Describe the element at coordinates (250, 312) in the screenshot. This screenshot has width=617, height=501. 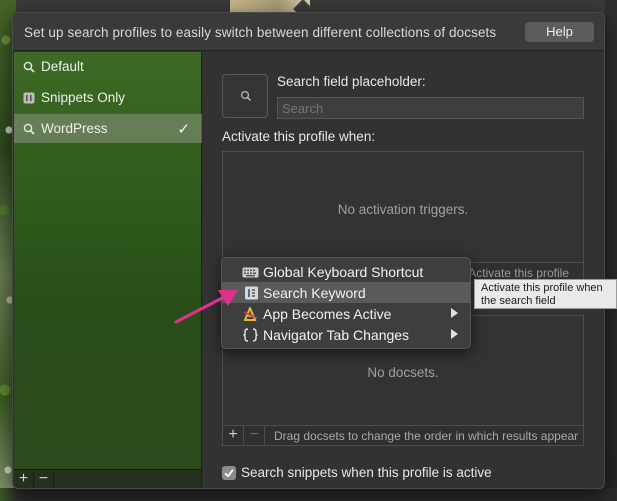
I see `app-icon` at that location.